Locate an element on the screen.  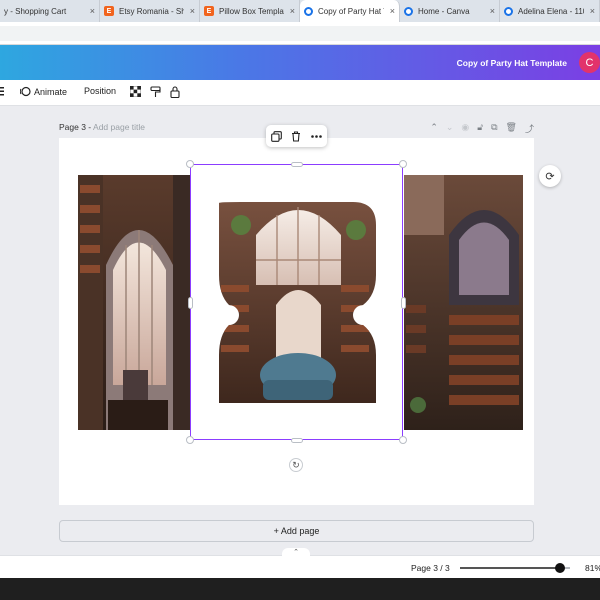
delete-page-icon: 🗑︎ is located at coordinates (511, 128).